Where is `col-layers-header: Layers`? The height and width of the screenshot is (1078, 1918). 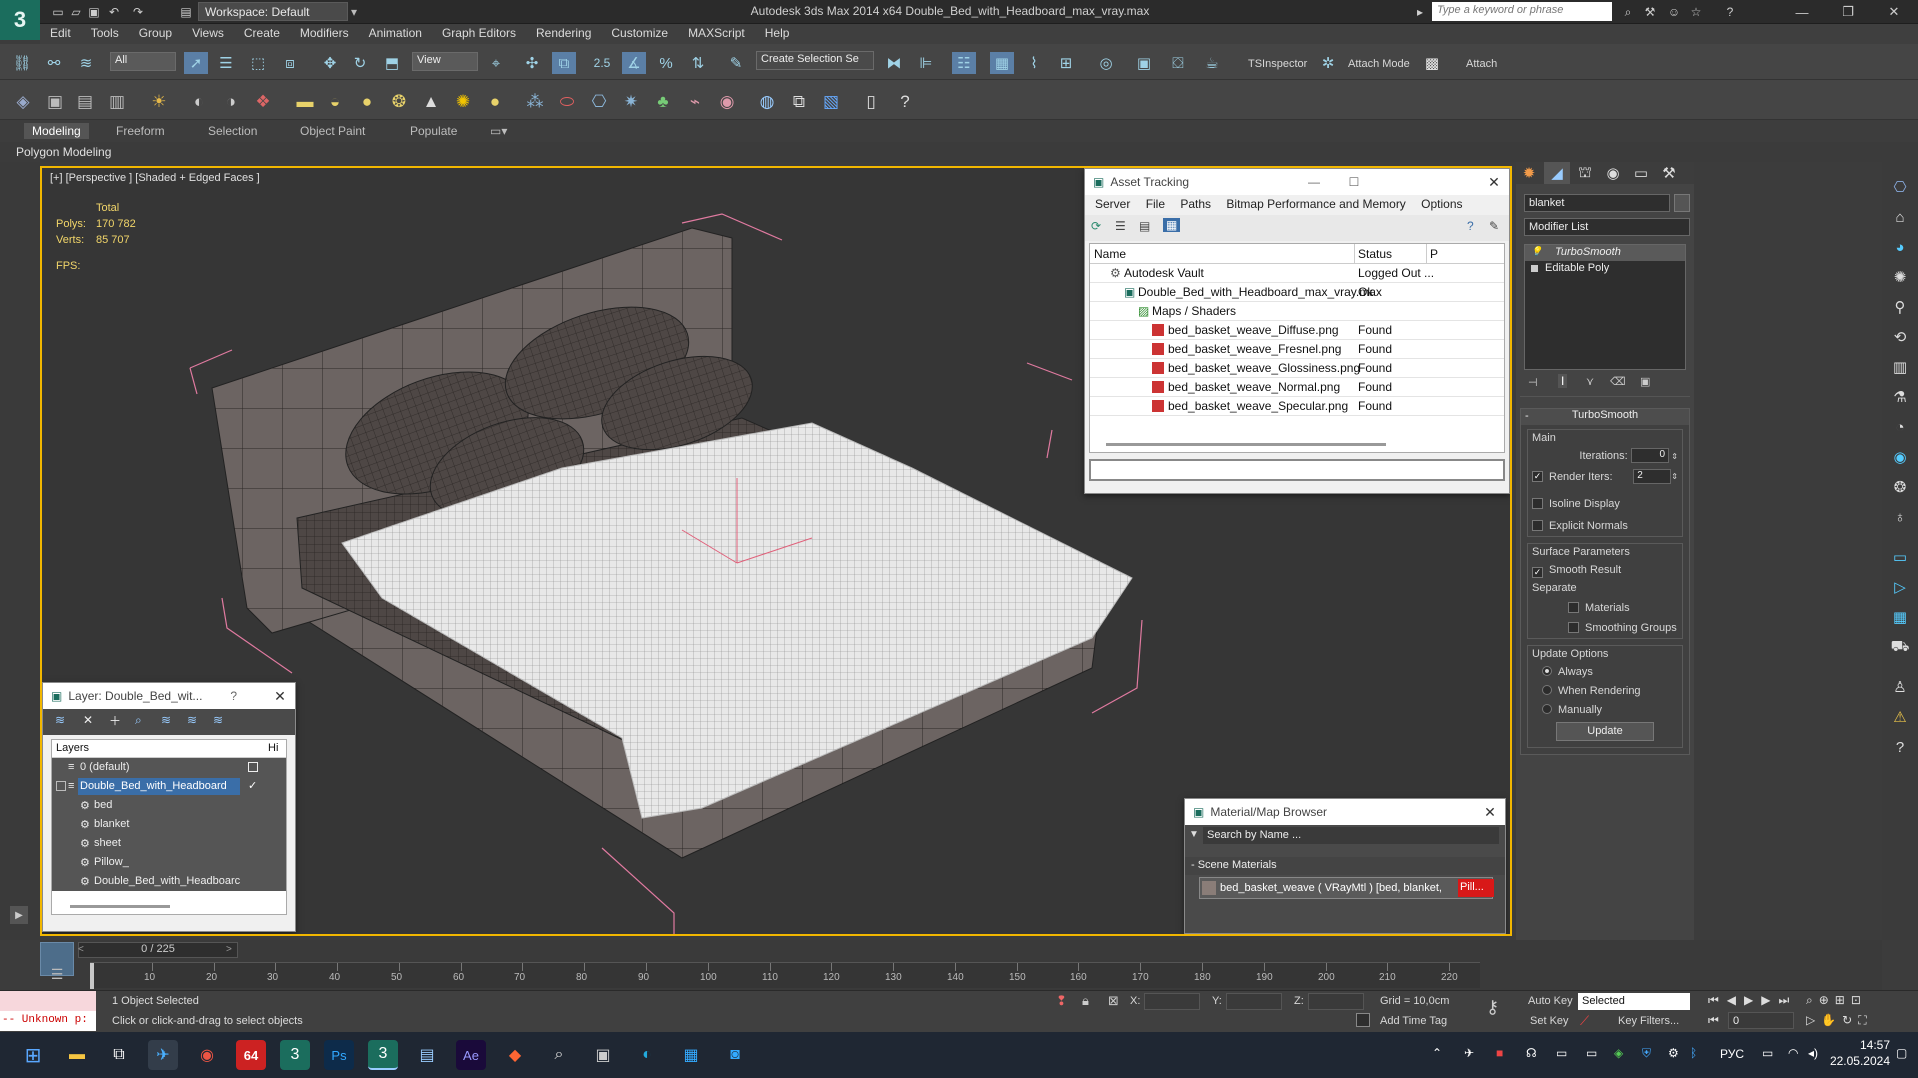 col-layers-header: Layers is located at coordinates (72, 748).